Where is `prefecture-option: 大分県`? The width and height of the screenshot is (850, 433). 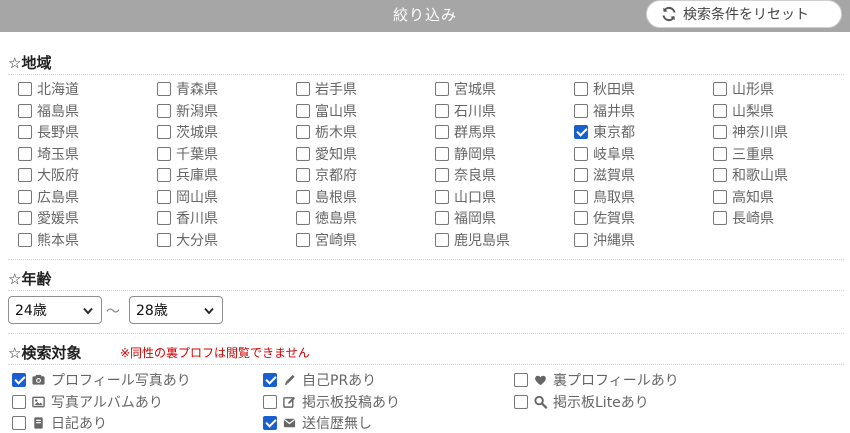
prefecture-option: 大分県 is located at coordinates (187, 240).